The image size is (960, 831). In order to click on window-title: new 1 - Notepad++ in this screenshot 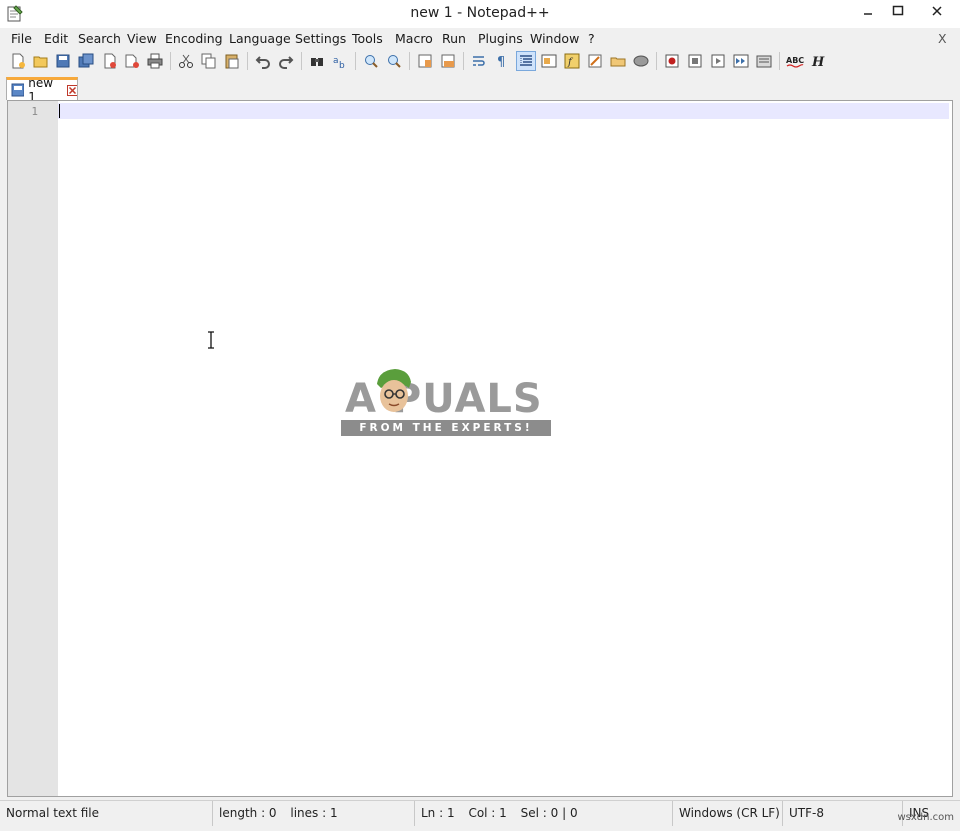, I will do `click(480, 13)`.